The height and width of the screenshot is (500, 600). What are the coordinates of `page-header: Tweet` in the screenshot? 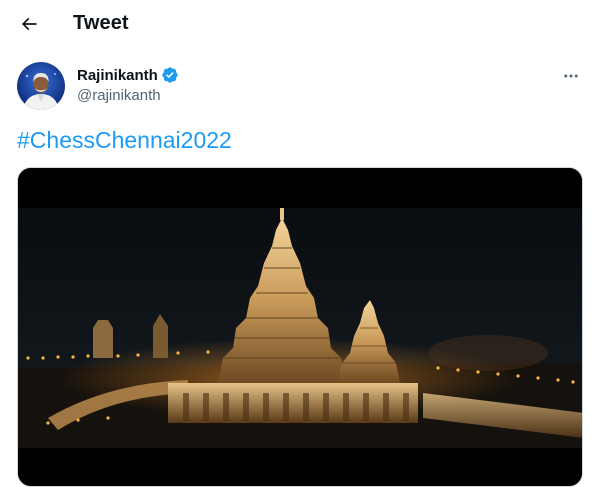 It's located at (300, 25).